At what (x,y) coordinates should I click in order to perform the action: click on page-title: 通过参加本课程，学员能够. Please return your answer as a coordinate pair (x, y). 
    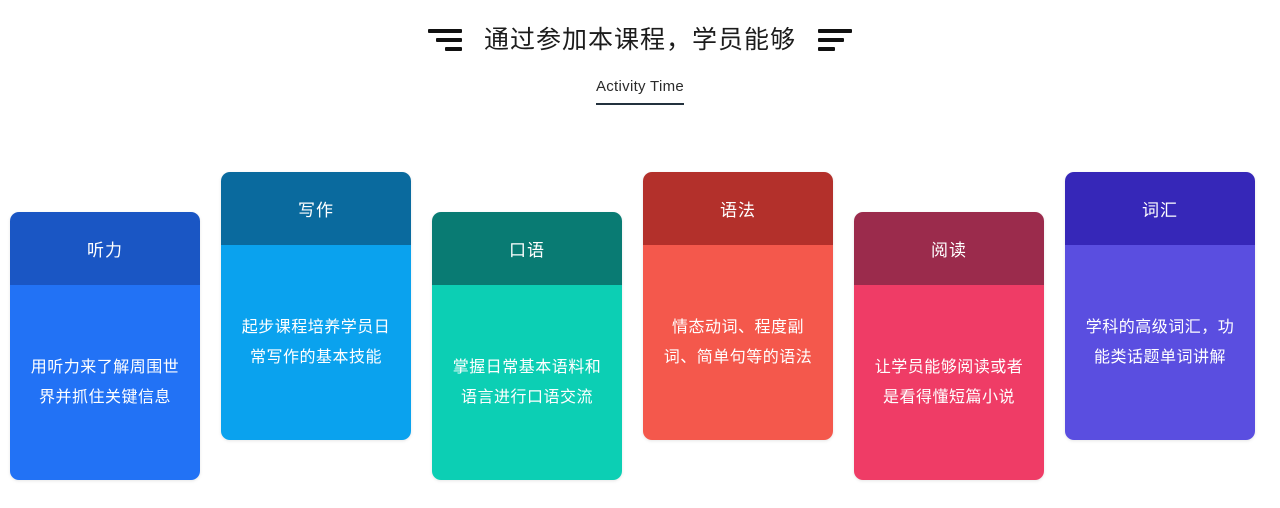
    Looking at the image, I should click on (639, 39).